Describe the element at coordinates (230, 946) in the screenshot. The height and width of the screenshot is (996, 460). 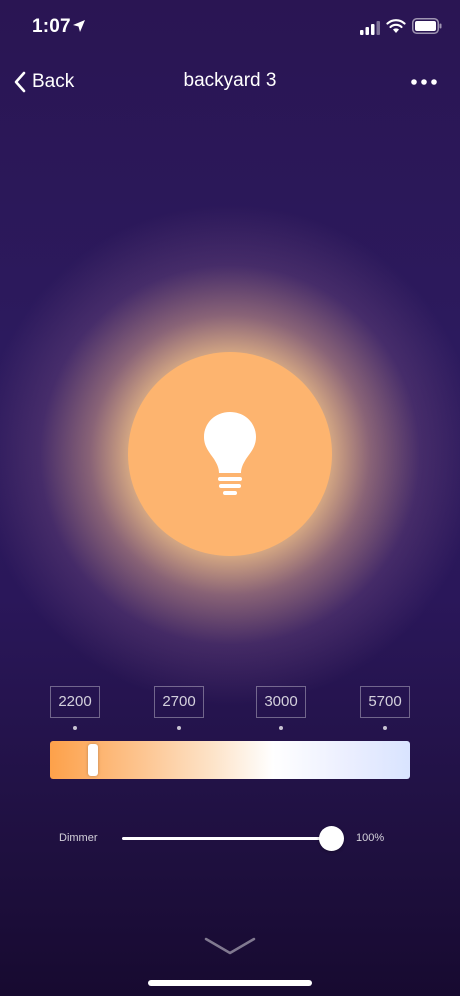
I see `chevron-down-icon` at that location.